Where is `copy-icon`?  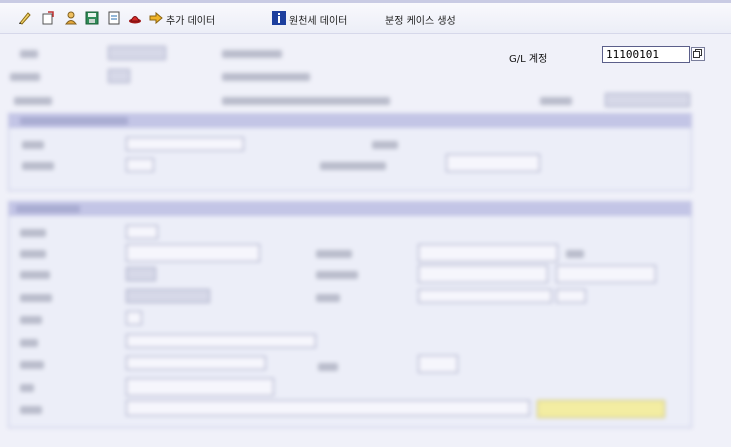 copy-icon is located at coordinates (698, 54).